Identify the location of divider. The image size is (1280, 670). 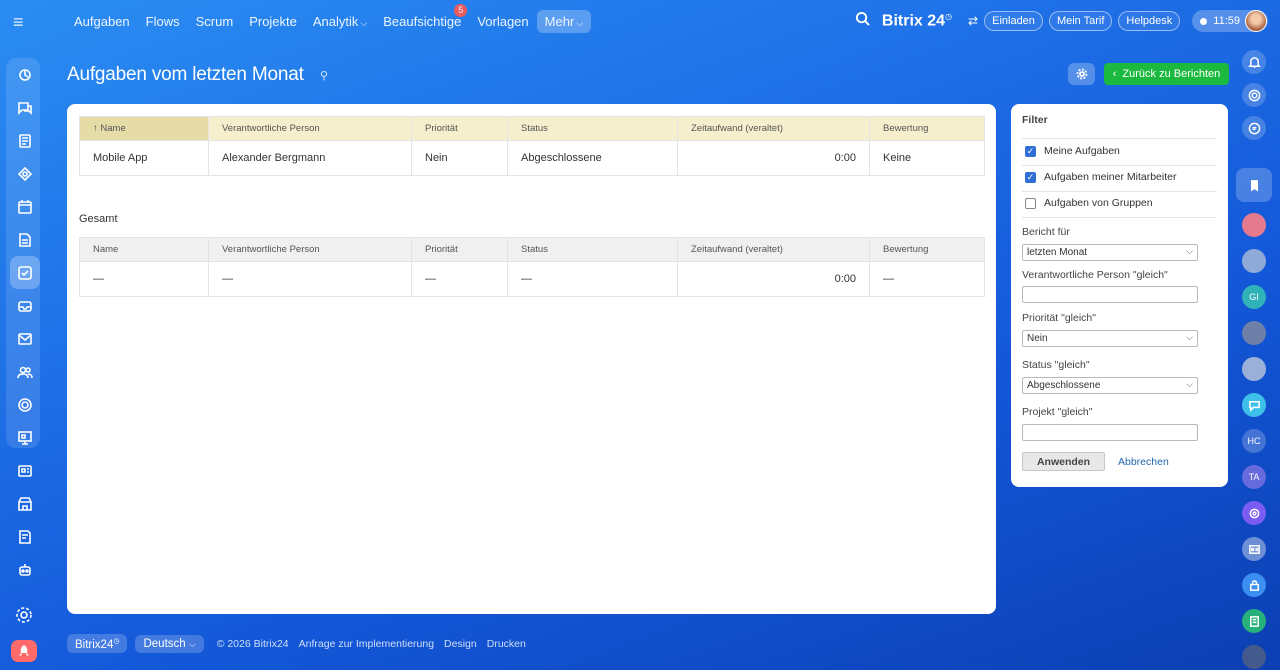
(1119, 217).